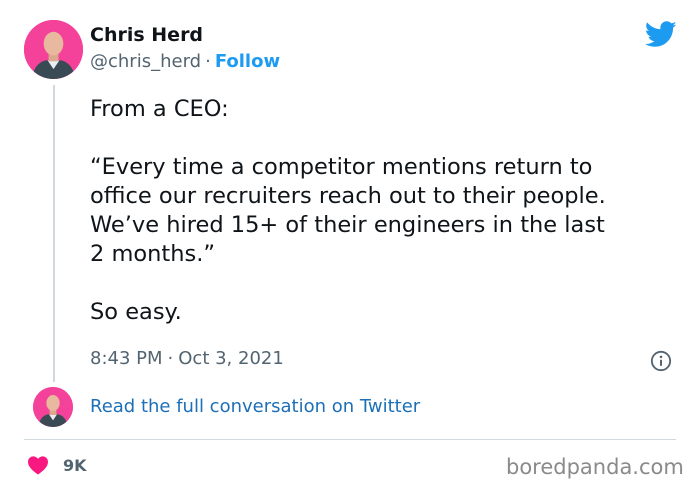  What do you see at coordinates (38, 465) in the screenshot?
I see `heart-icon` at bounding box center [38, 465].